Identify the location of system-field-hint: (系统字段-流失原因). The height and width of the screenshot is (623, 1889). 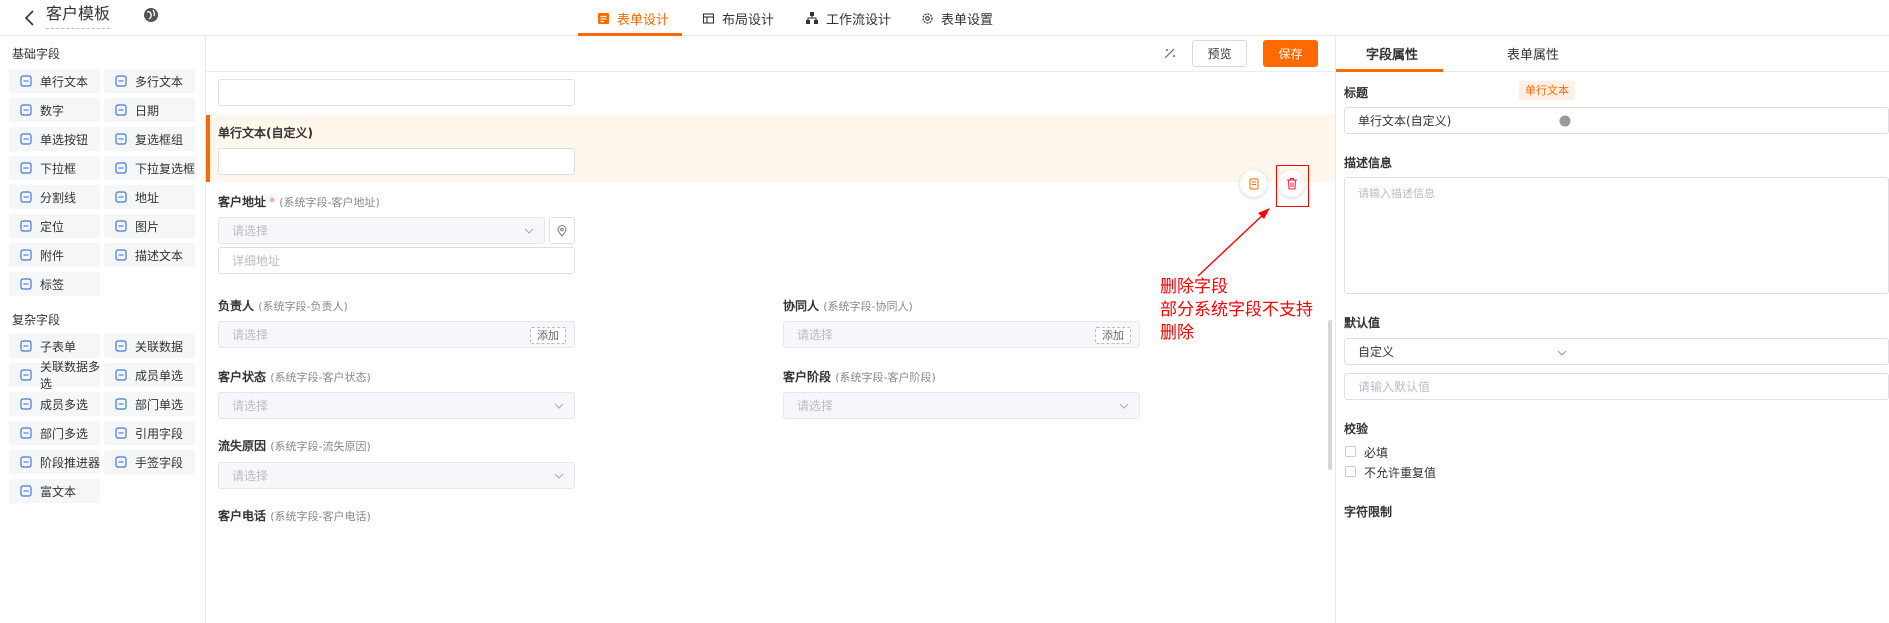
(320, 446).